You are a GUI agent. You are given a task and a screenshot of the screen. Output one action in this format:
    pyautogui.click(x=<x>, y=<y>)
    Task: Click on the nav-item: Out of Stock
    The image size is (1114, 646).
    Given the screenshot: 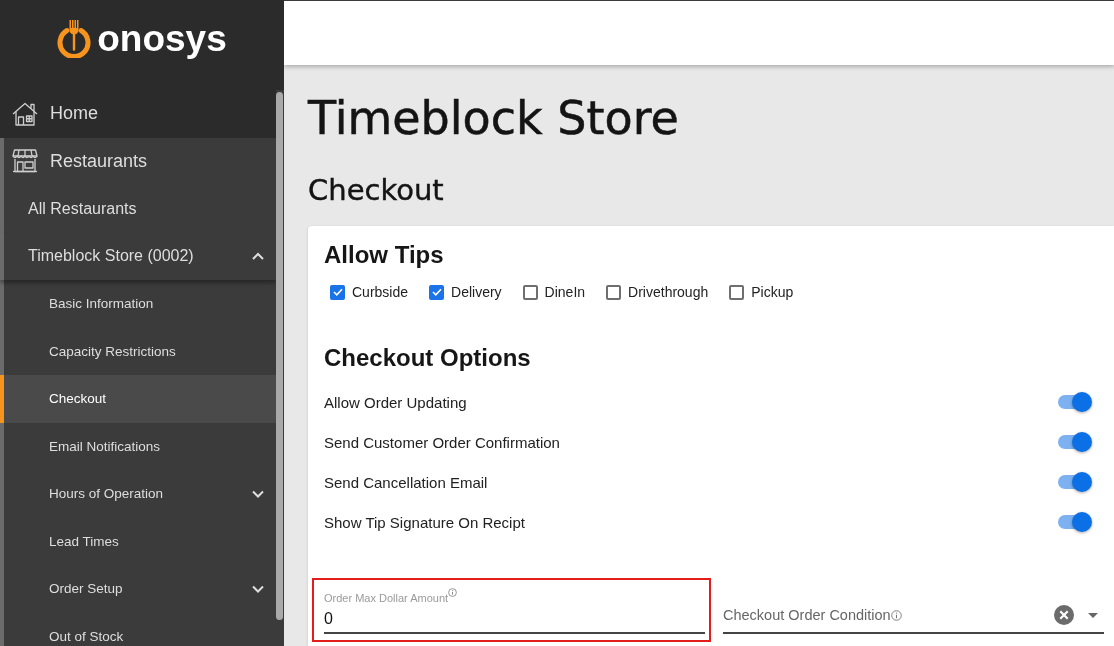 What is the action you would take?
    pyautogui.click(x=138, y=629)
    